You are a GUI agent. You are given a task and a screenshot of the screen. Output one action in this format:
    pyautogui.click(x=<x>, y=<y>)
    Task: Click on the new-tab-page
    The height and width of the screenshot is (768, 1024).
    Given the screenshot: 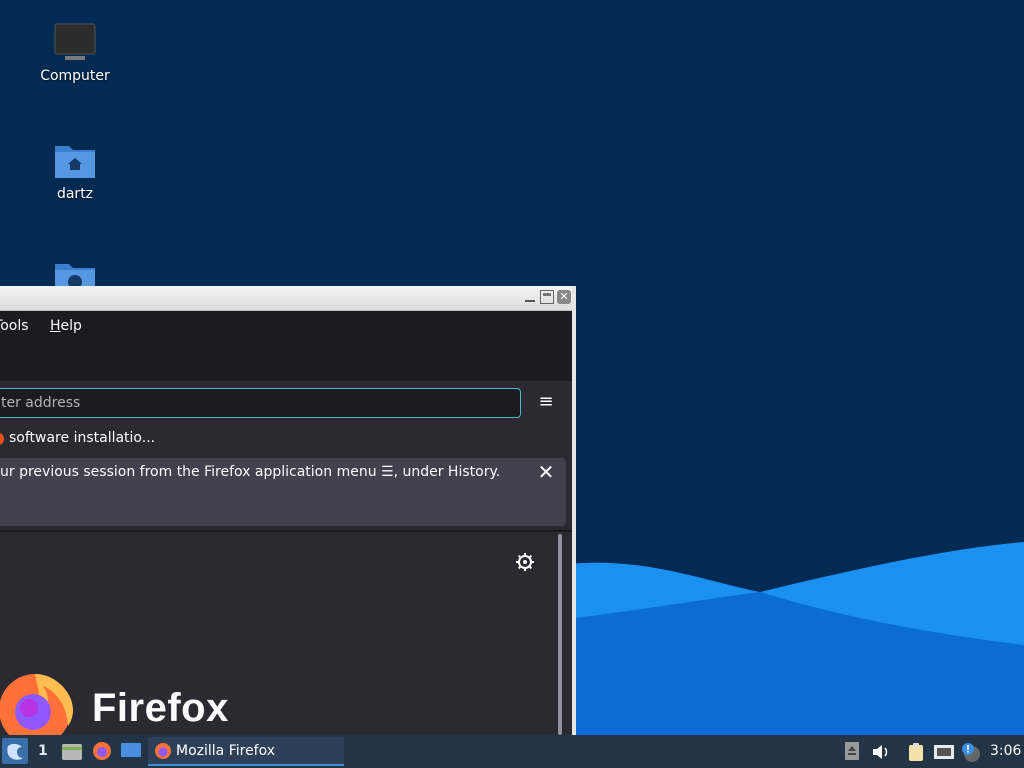 What is the action you would take?
    pyautogui.click(x=286, y=632)
    